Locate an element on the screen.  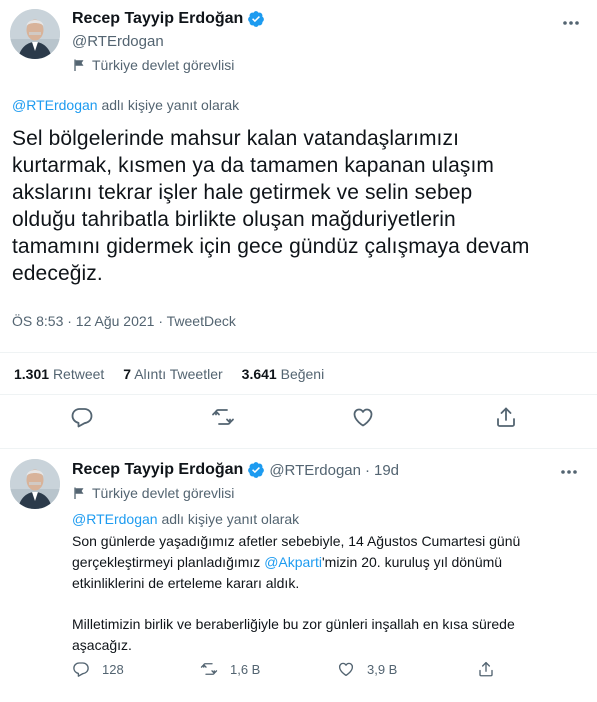
quote-count-label: Alıntı Tweetler is located at coordinates (178, 373).